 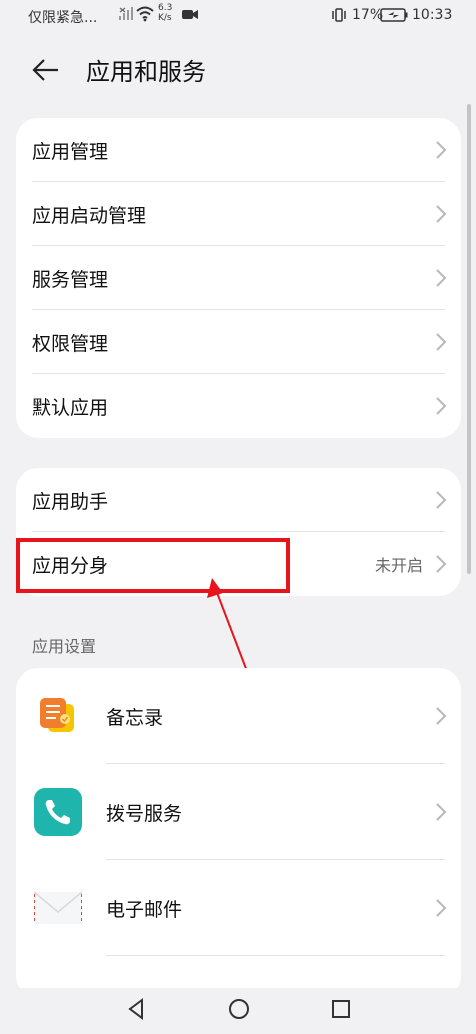 What do you see at coordinates (58, 907) in the screenshot?
I see `email-icon` at bounding box center [58, 907].